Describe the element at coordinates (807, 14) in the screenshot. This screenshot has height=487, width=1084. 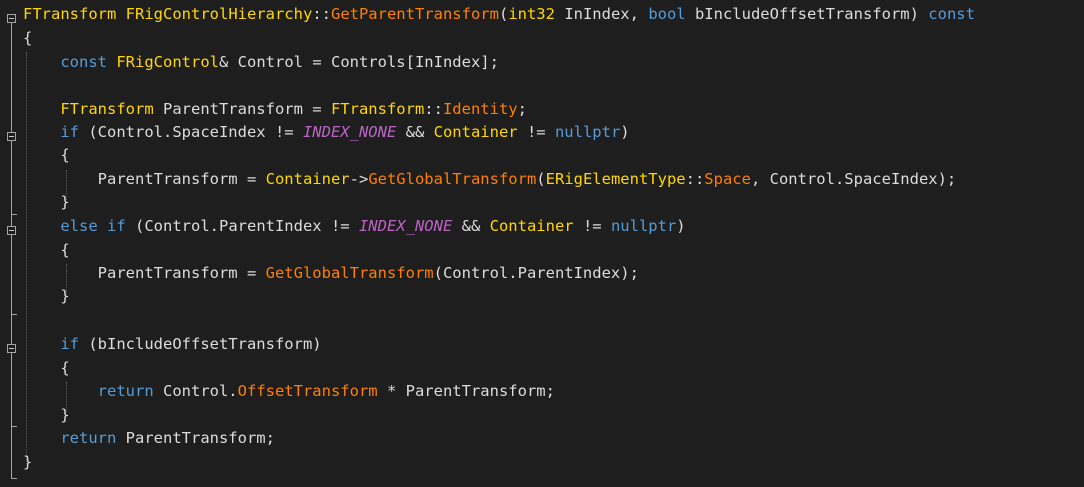
I see `code-token: bIncludeOffsetTransform)` at that location.